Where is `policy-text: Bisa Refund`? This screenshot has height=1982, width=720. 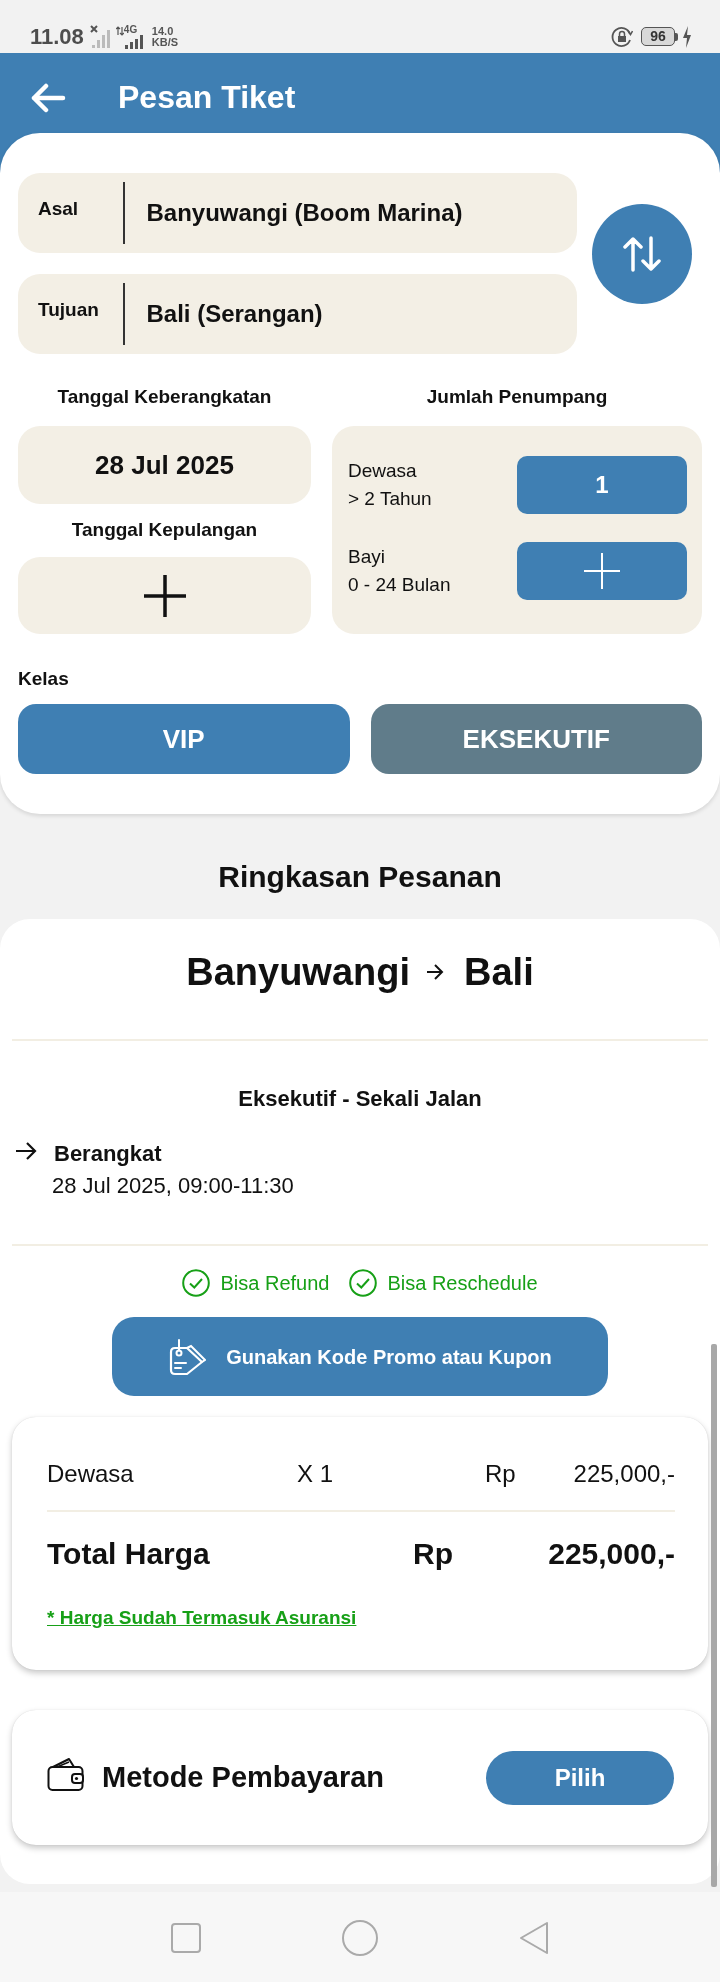 policy-text: Bisa Refund is located at coordinates (275, 1283).